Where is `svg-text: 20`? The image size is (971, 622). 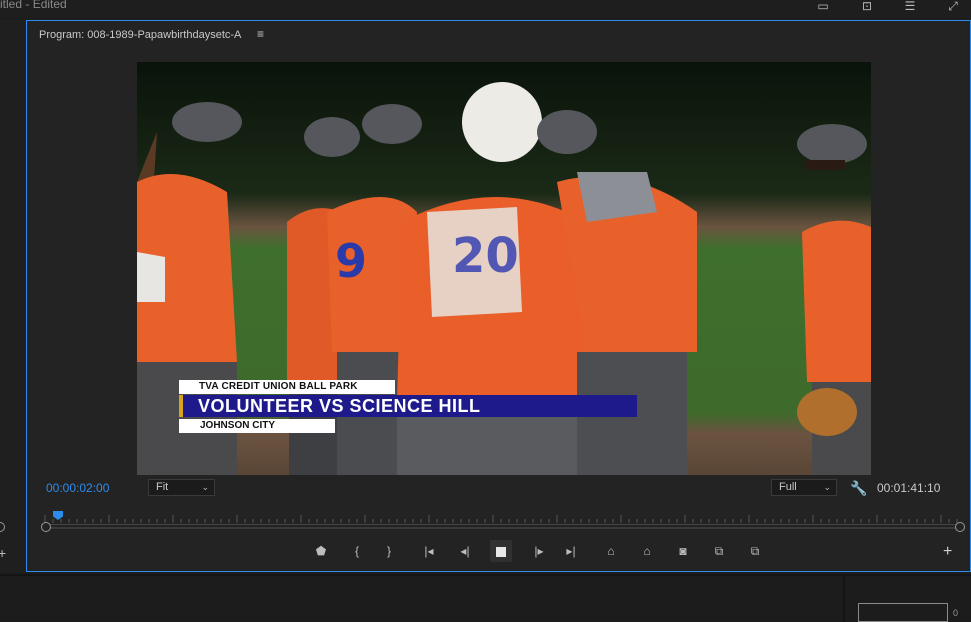 svg-text: 20 is located at coordinates (485, 256).